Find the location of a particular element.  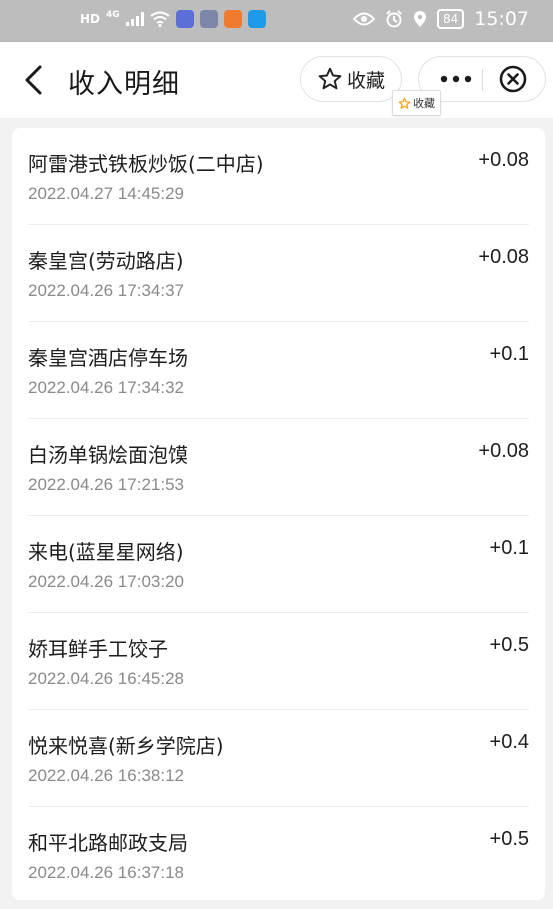

favorite-tooltip: 收藏 is located at coordinates (416, 103).